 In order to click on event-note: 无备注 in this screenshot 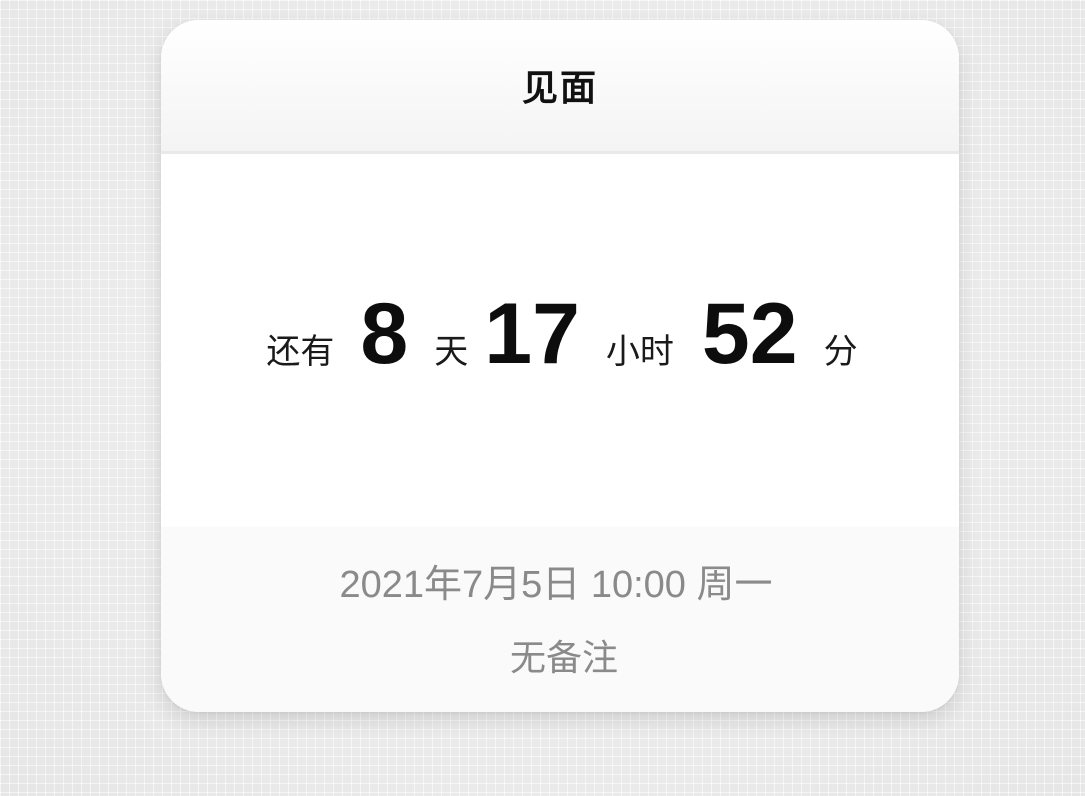, I will do `click(563, 658)`.